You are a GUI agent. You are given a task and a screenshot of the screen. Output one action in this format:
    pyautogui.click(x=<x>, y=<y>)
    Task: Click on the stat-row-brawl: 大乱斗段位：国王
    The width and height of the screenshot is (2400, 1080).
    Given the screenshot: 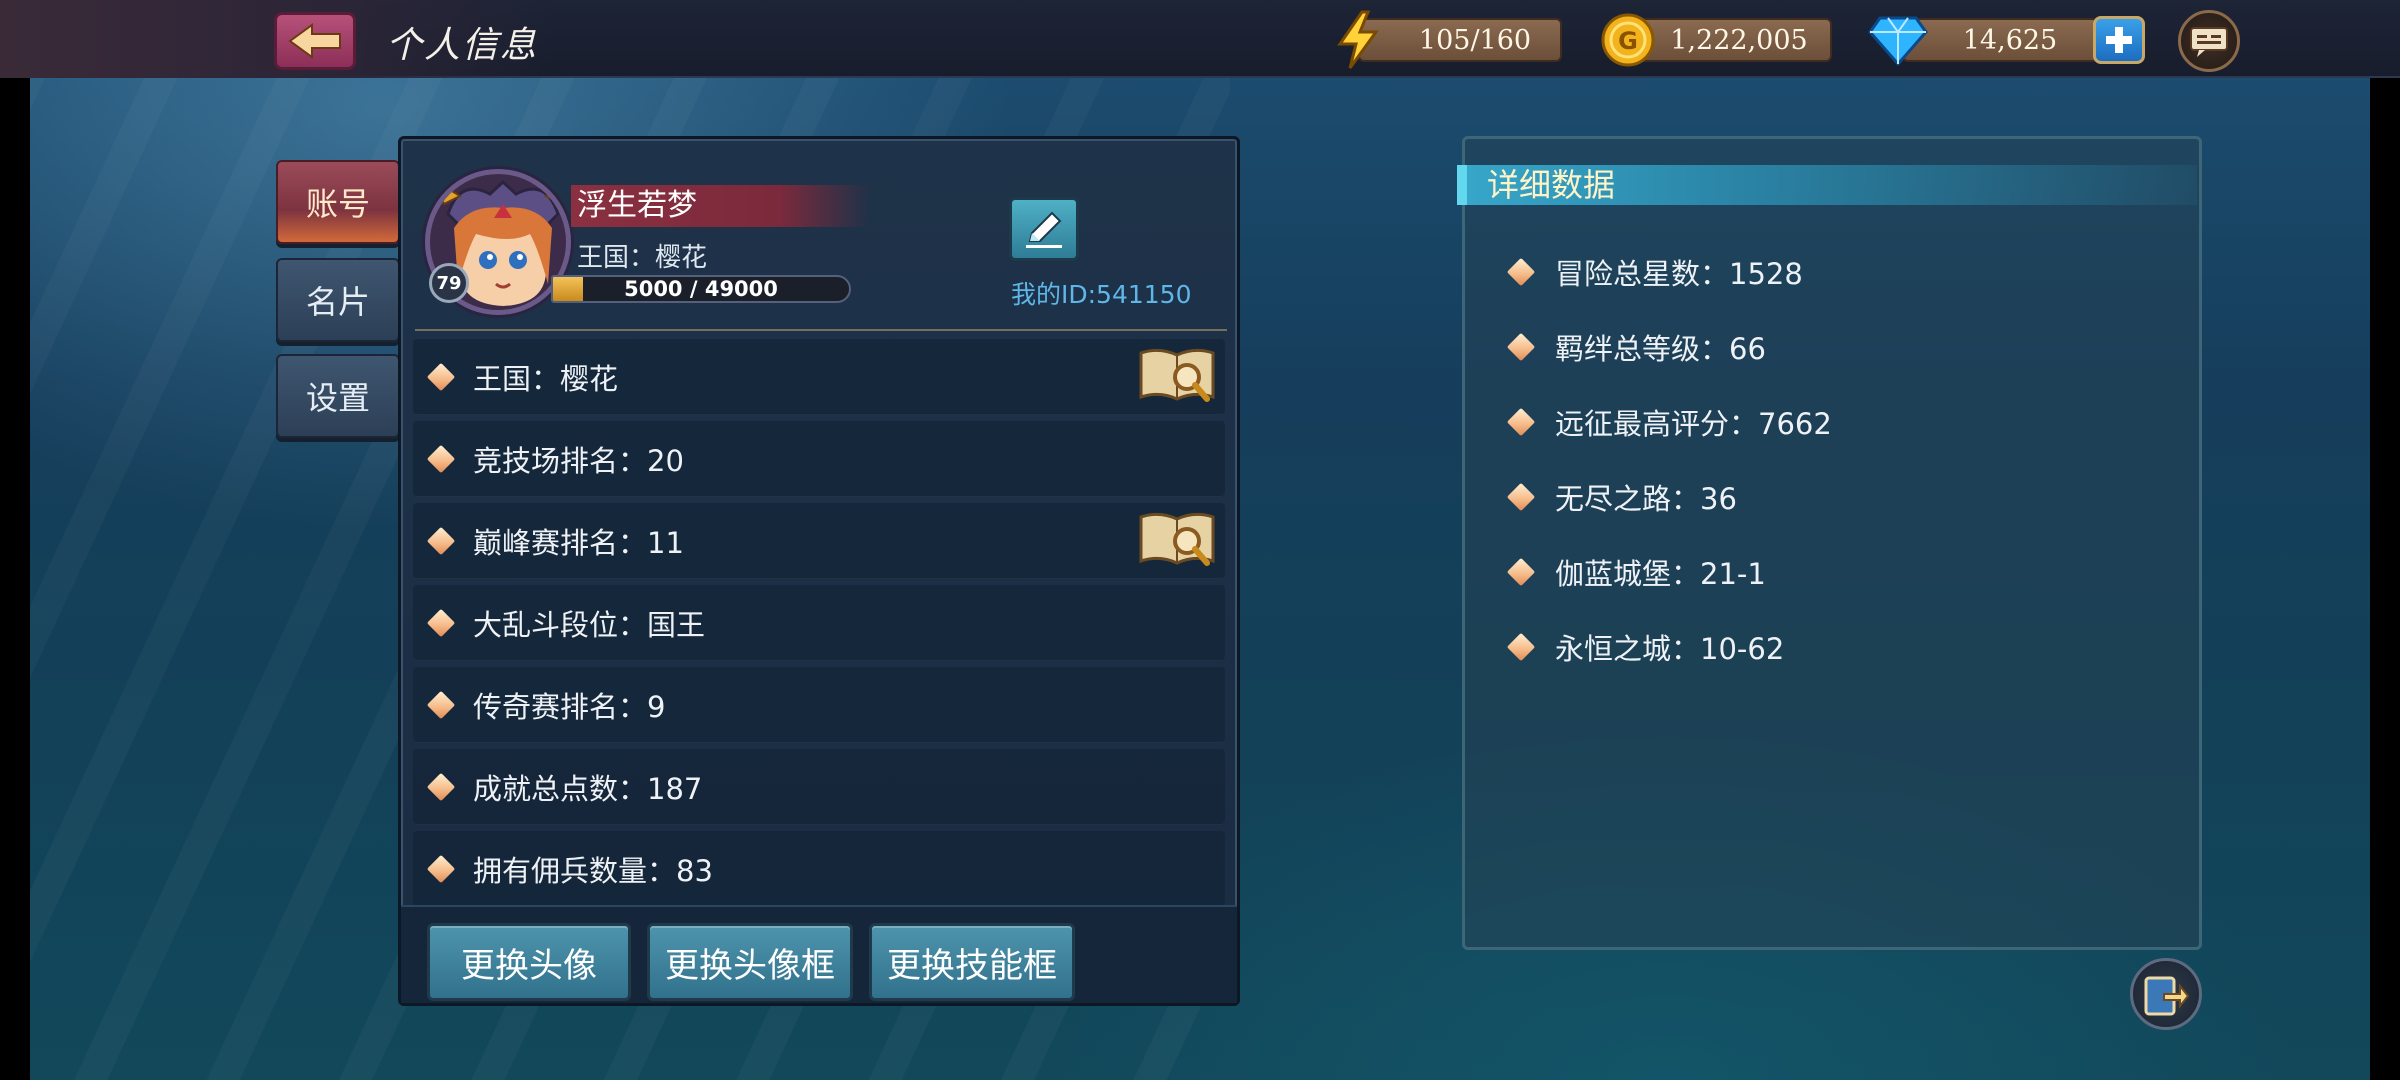 What is the action you would take?
    pyautogui.click(x=819, y=623)
    